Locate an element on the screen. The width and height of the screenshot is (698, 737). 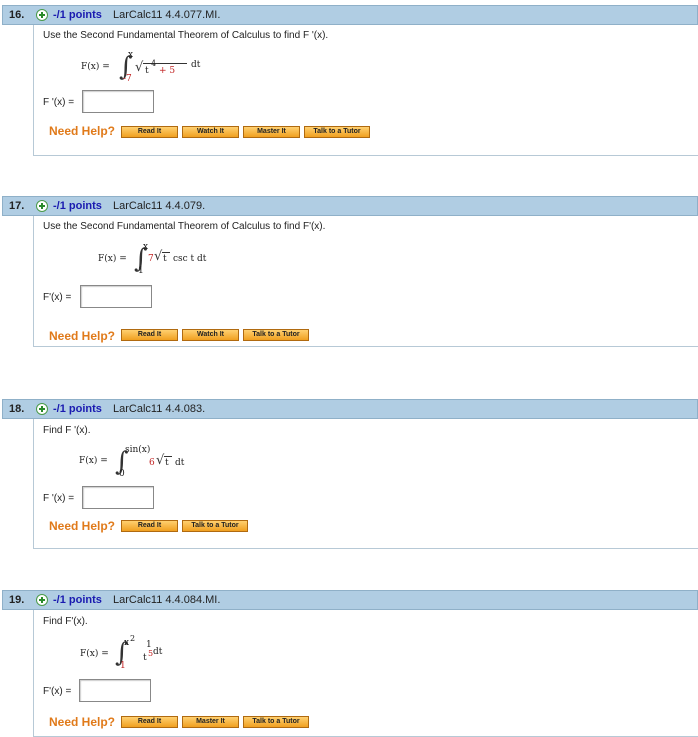
integrand-coefficient: 6 is located at coordinates (152, 463).